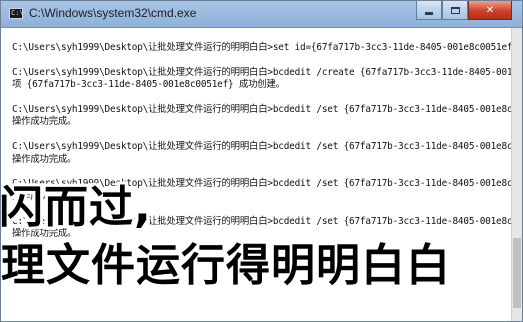  I want to click on maximize-icon, so click(455, 10).